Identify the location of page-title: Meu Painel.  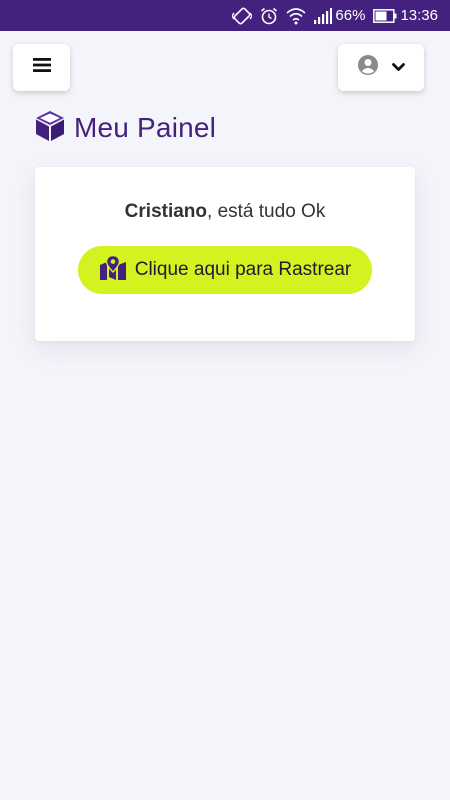
(145, 127).